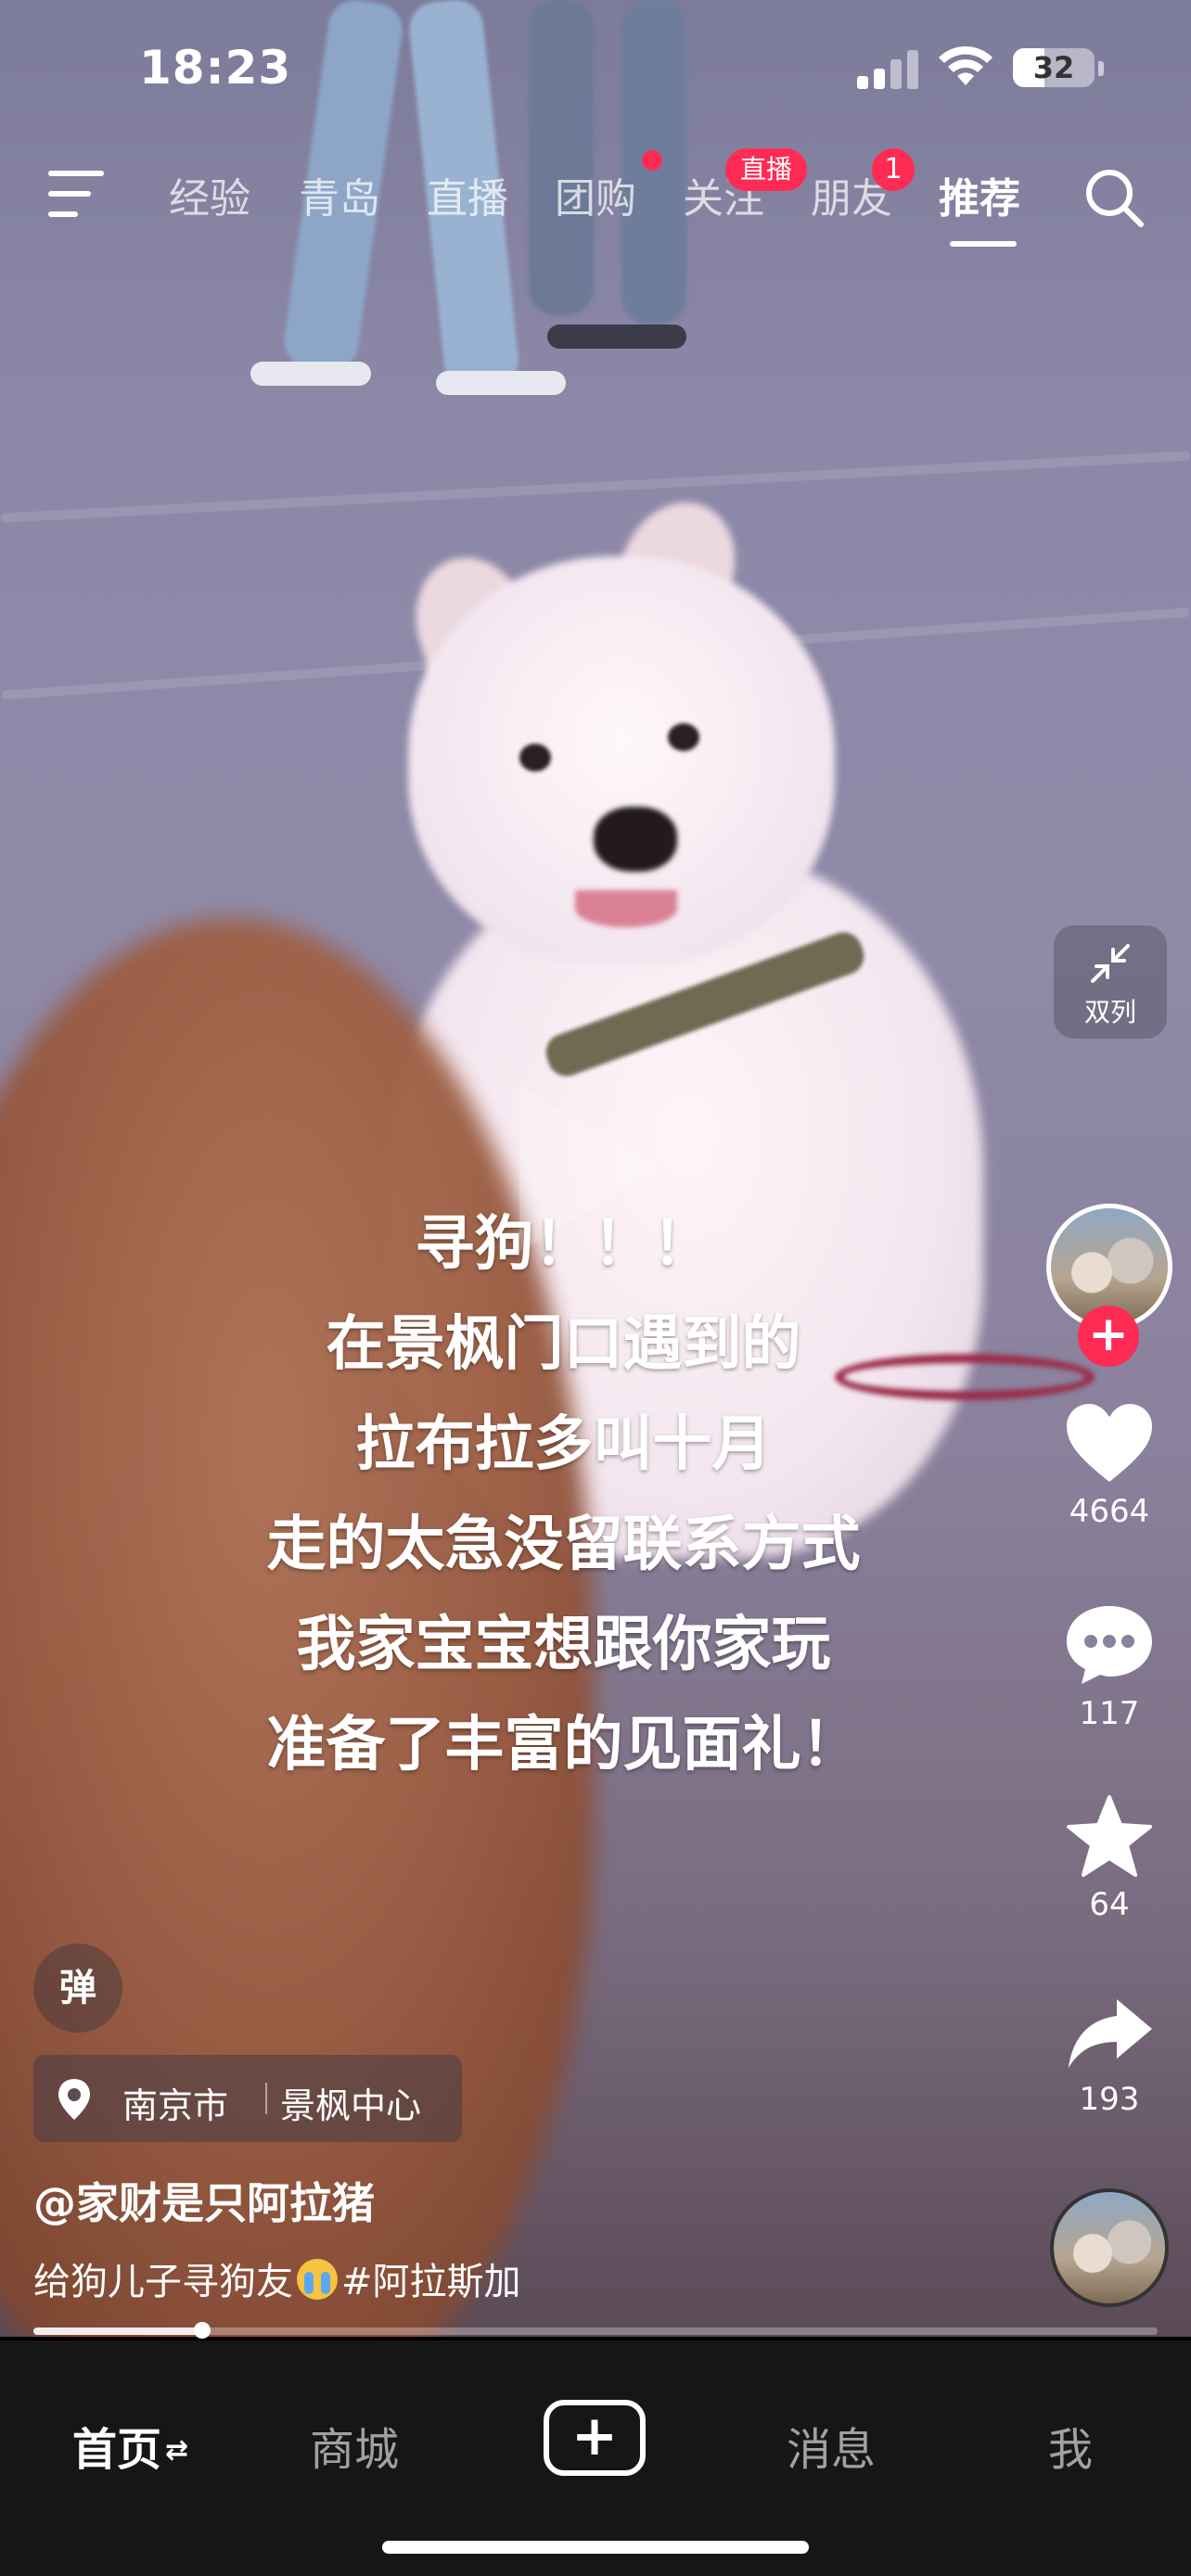 The height and width of the screenshot is (2576, 1191). Describe the element at coordinates (1110, 1511) in the screenshot. I see `like-count: 4664` at that location.